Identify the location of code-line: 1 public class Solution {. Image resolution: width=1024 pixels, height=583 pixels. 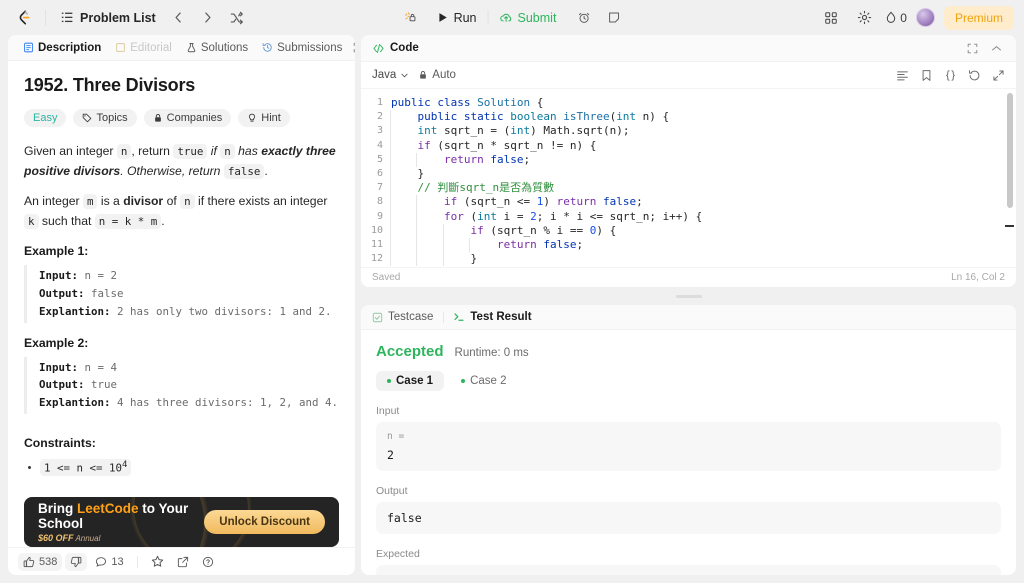
(688, 103).